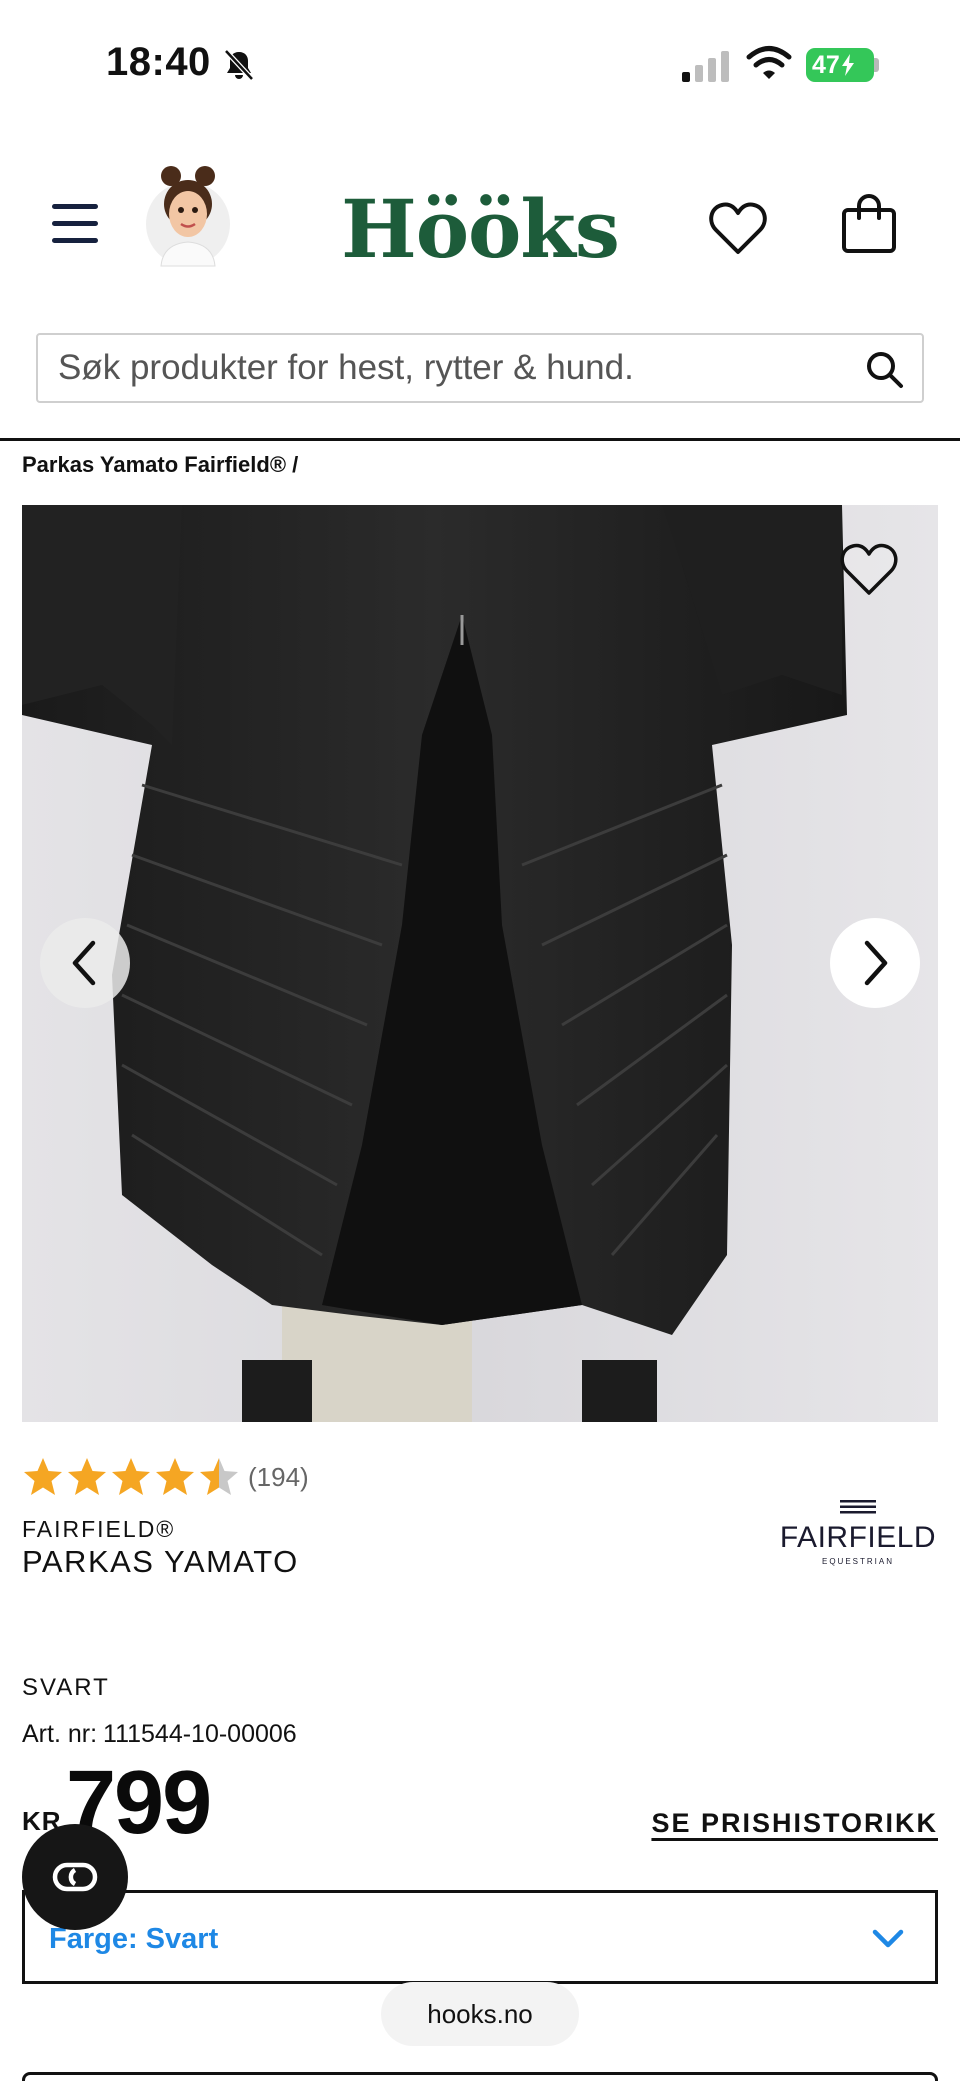  I want to click on brand-logo-sub: EQUESTRIAN, so click(857, 1561).